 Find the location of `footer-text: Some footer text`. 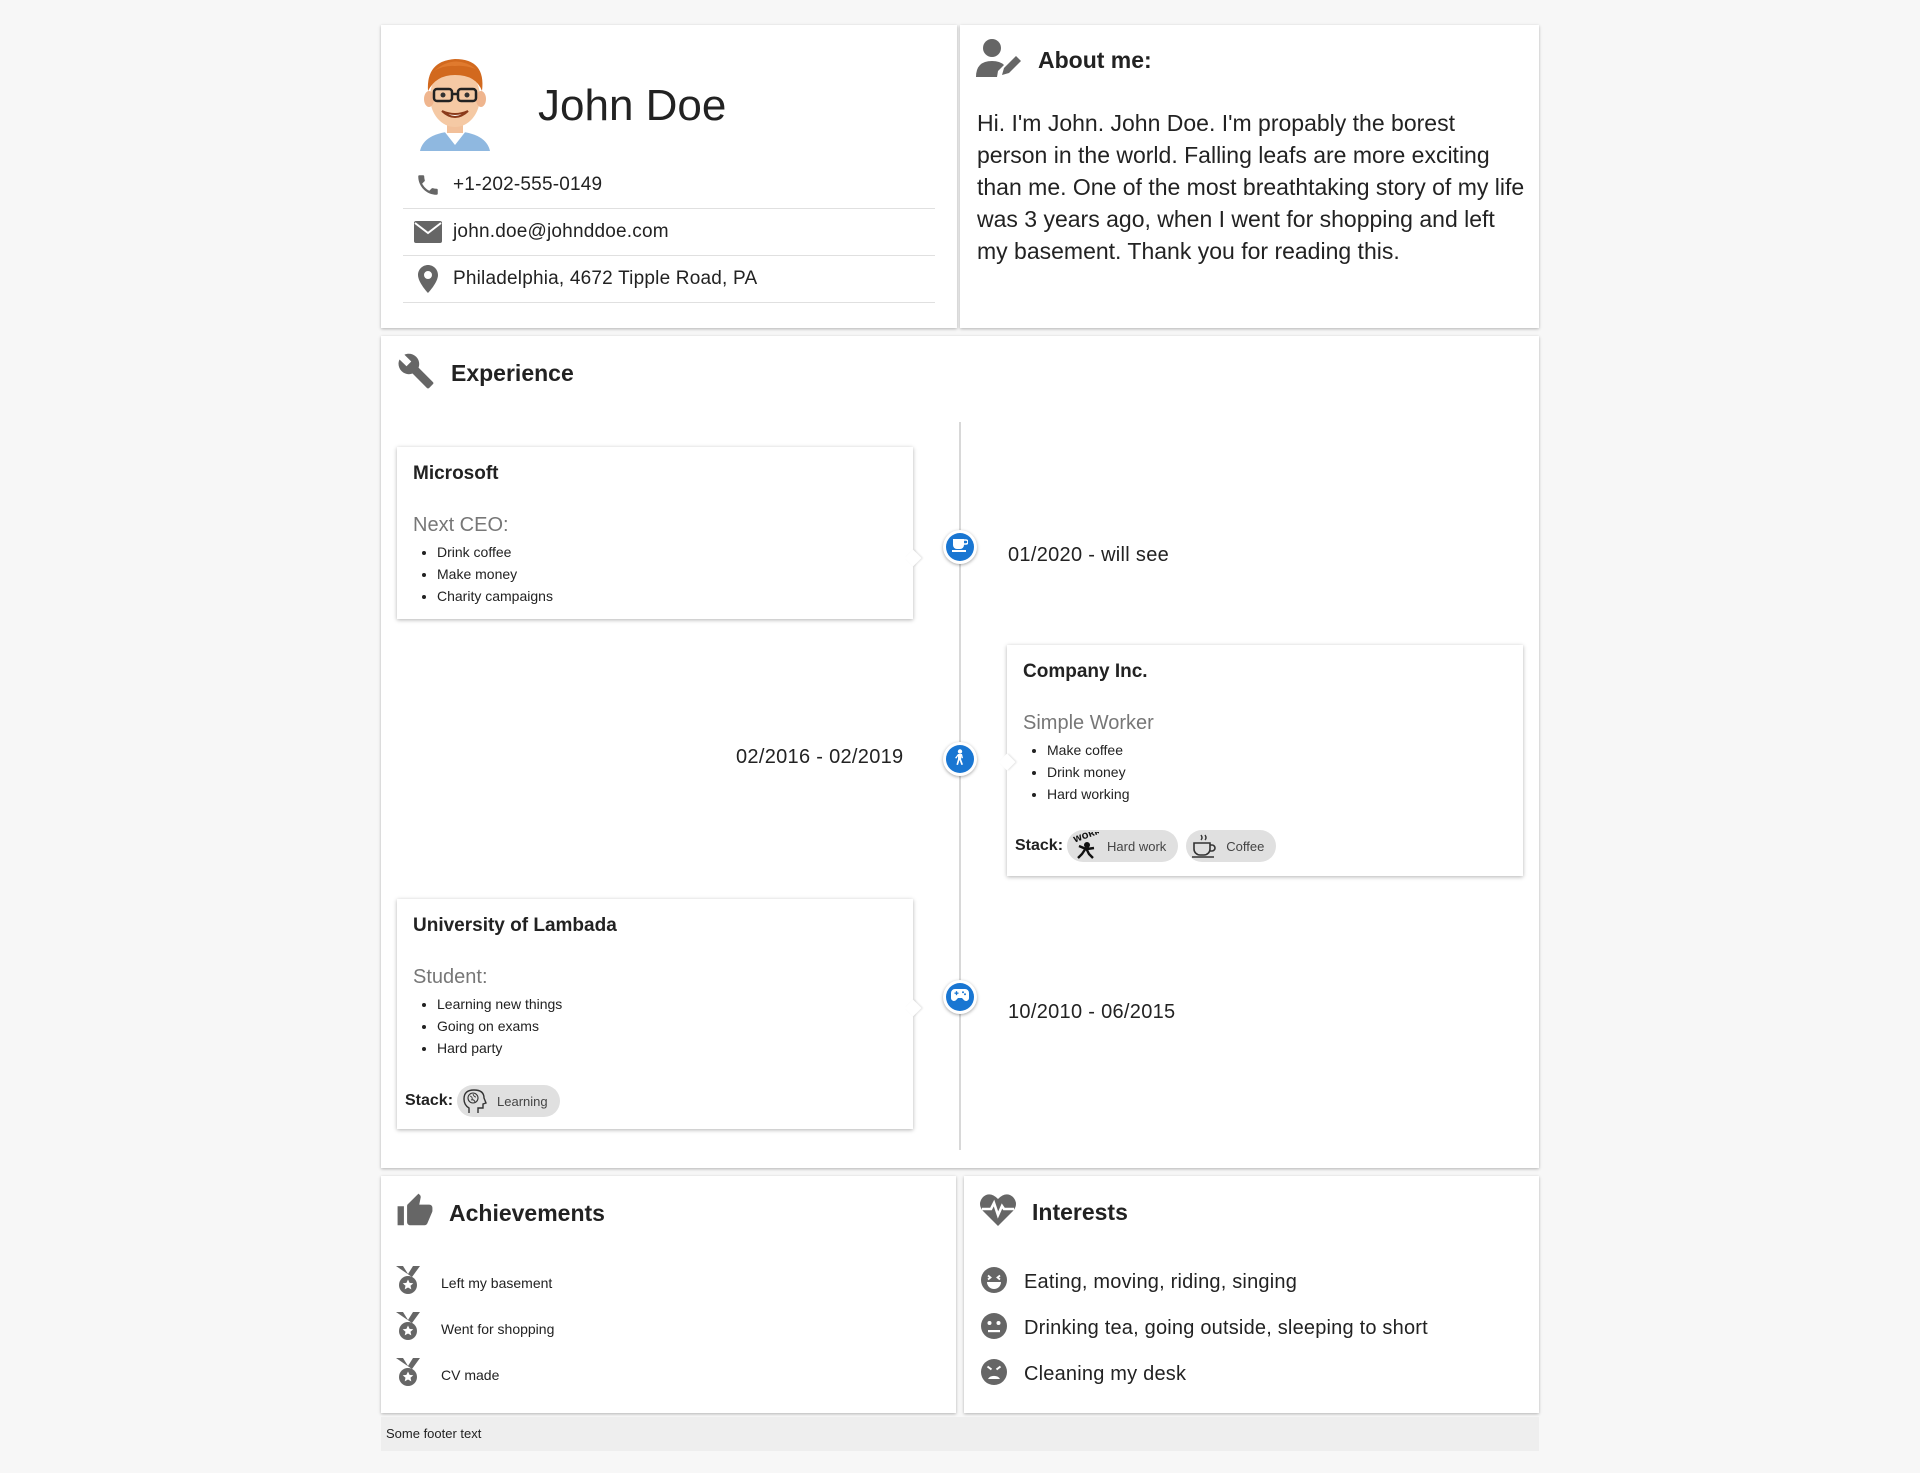

footer-text: Some footer text is located at coordinates (434, 1433).